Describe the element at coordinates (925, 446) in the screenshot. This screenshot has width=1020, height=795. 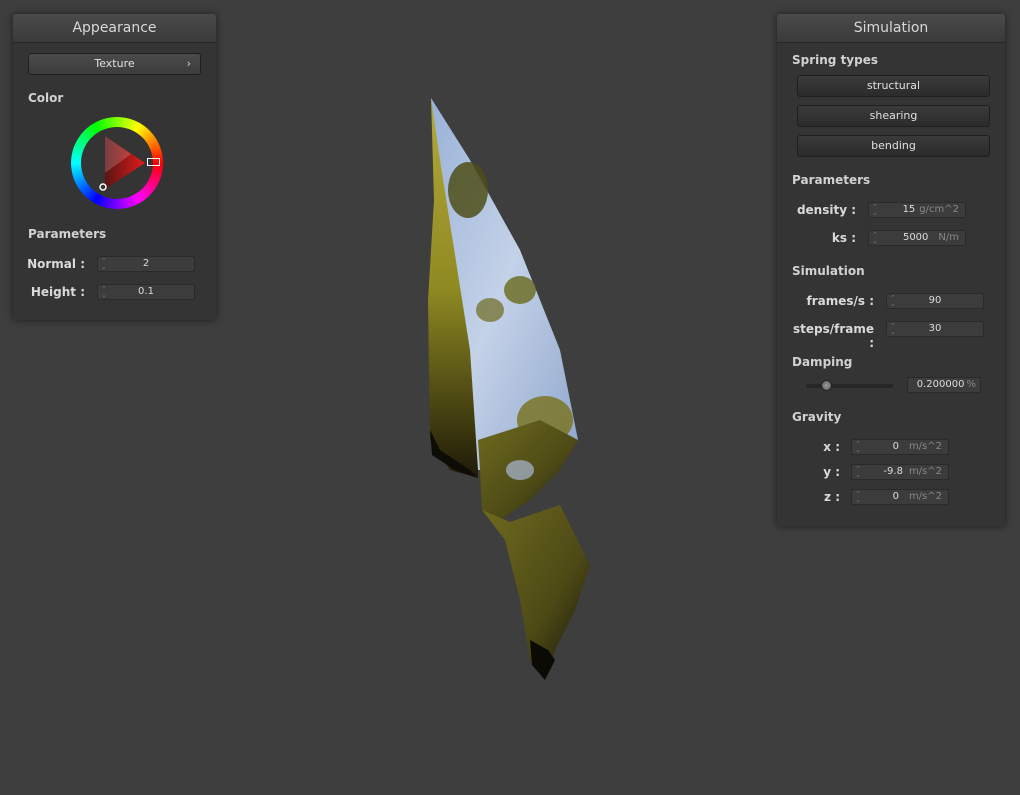
I see `gravity-x-unit: m/s^2` at that location.